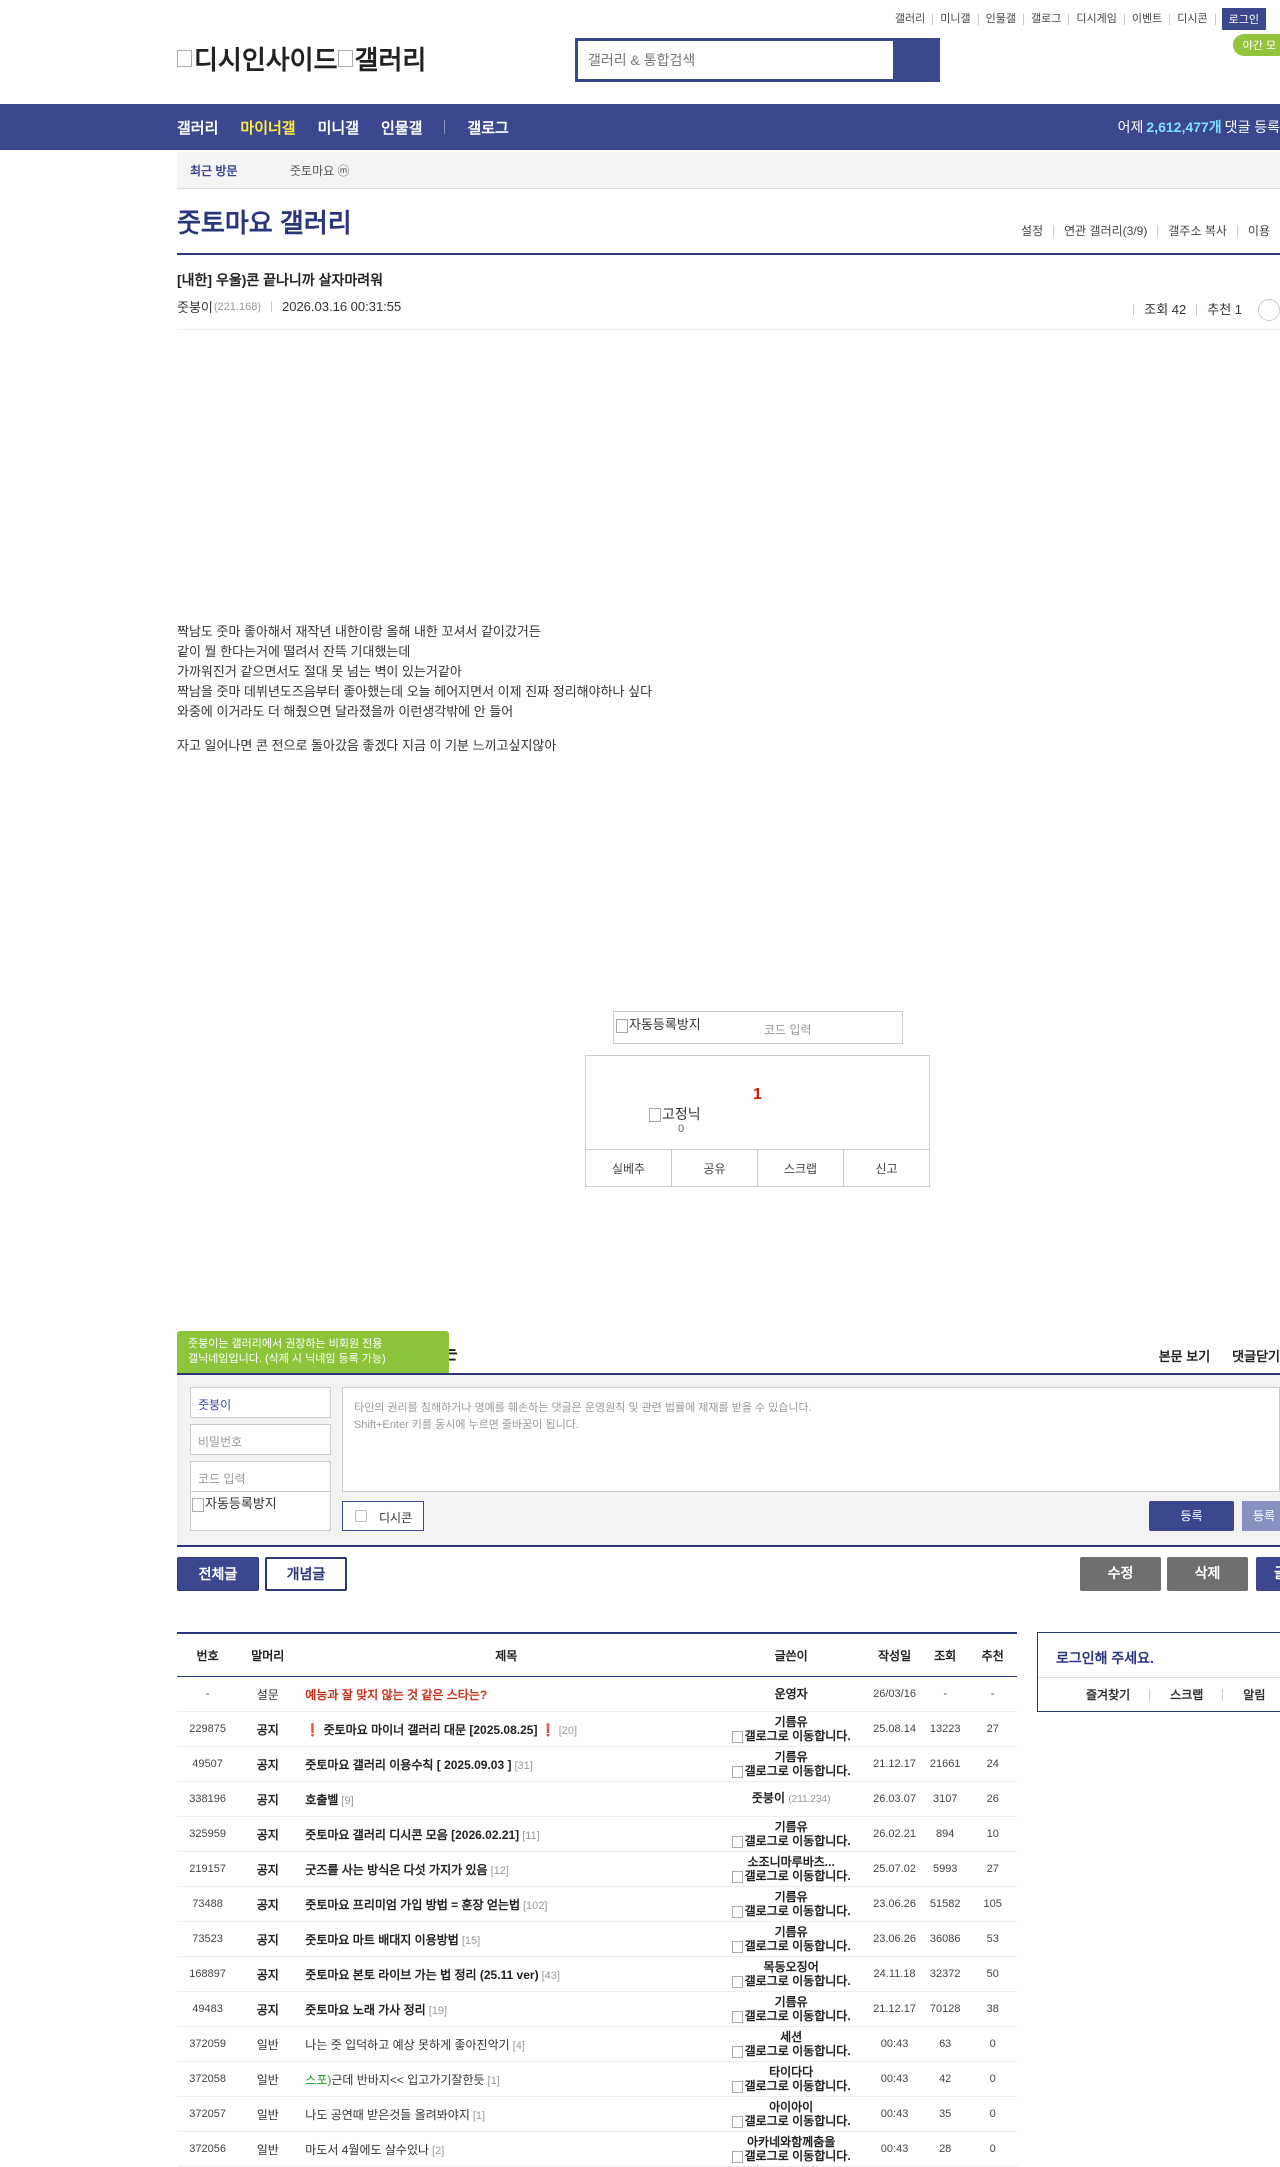  Describe the element at coordinates (915, 60) in the screenshot. I see `search-button` at that location.